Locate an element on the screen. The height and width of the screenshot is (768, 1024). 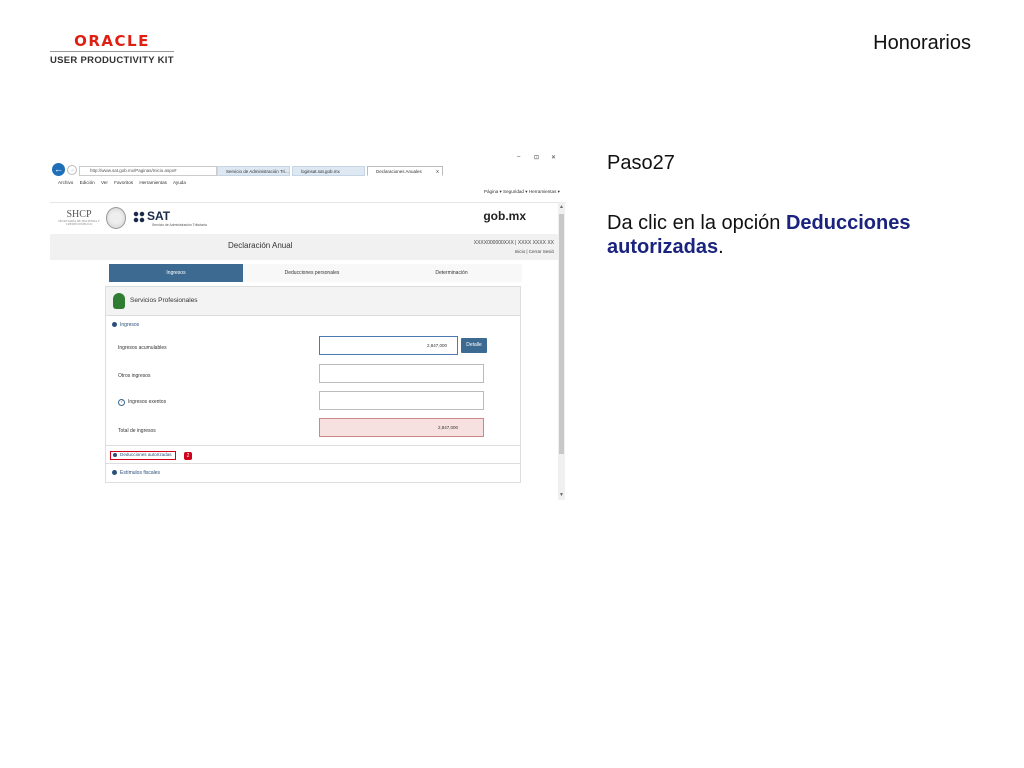
person-icon is located at coordinates (119, 301).